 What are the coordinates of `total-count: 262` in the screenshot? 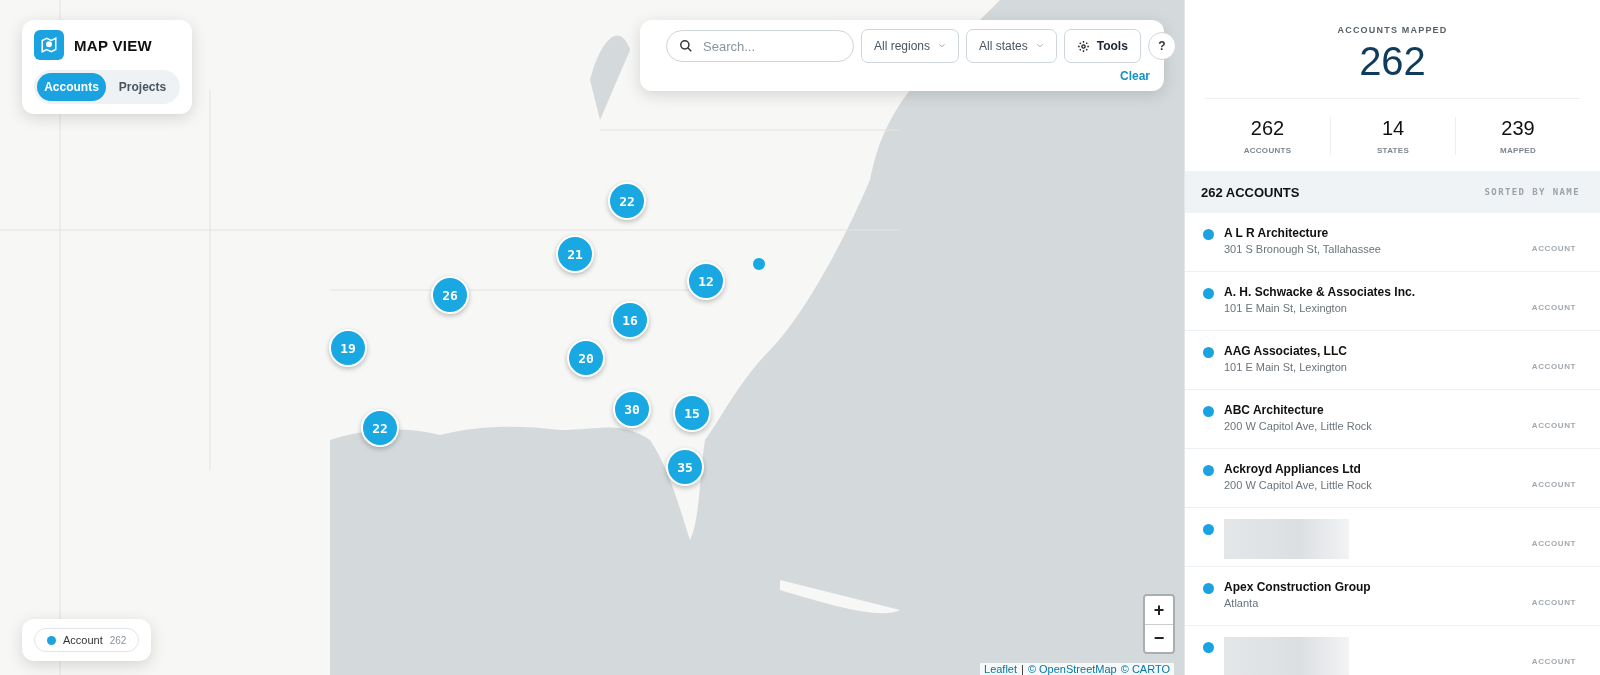 It's located at (1392, 61).